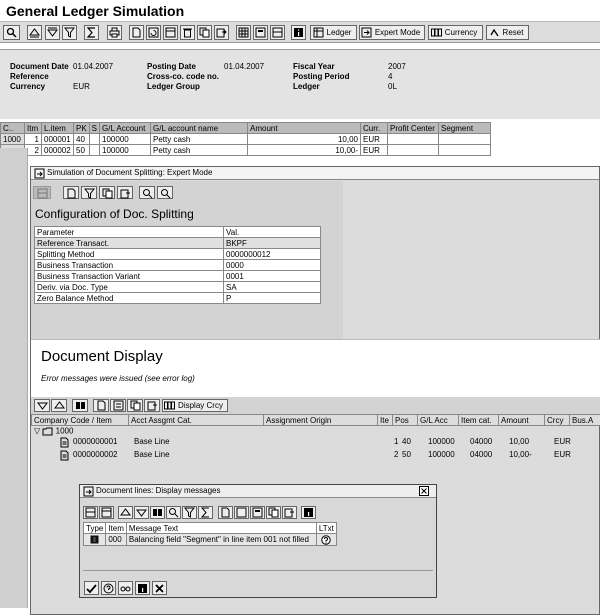  What do you see at coordinates (413, 128) in the screenshot?
I see `col-profit-center: Profit Center` at bounding box center [413, 128].